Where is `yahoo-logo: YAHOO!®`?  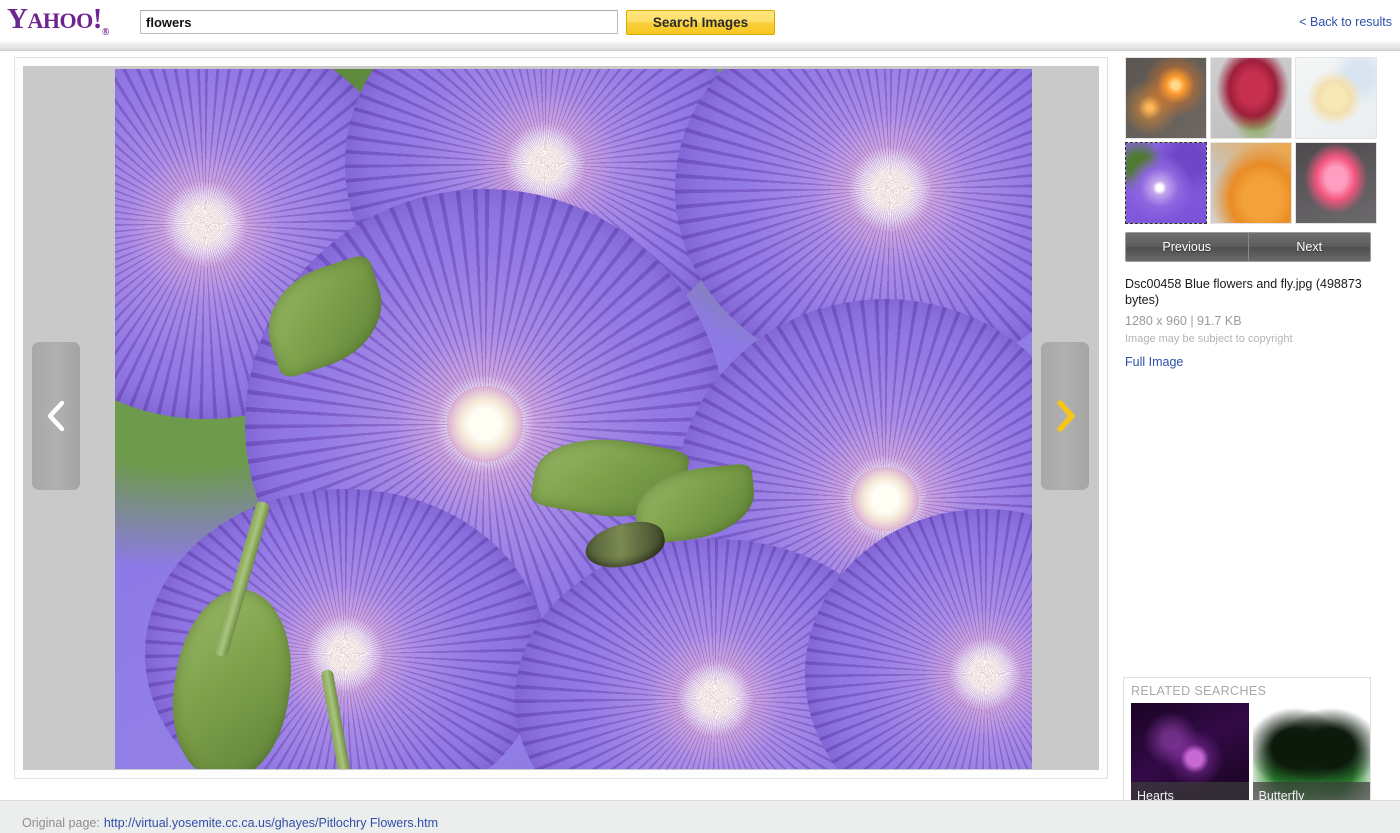 yahoo-logo: YAHOO!® is located at coordinates (71, 20).